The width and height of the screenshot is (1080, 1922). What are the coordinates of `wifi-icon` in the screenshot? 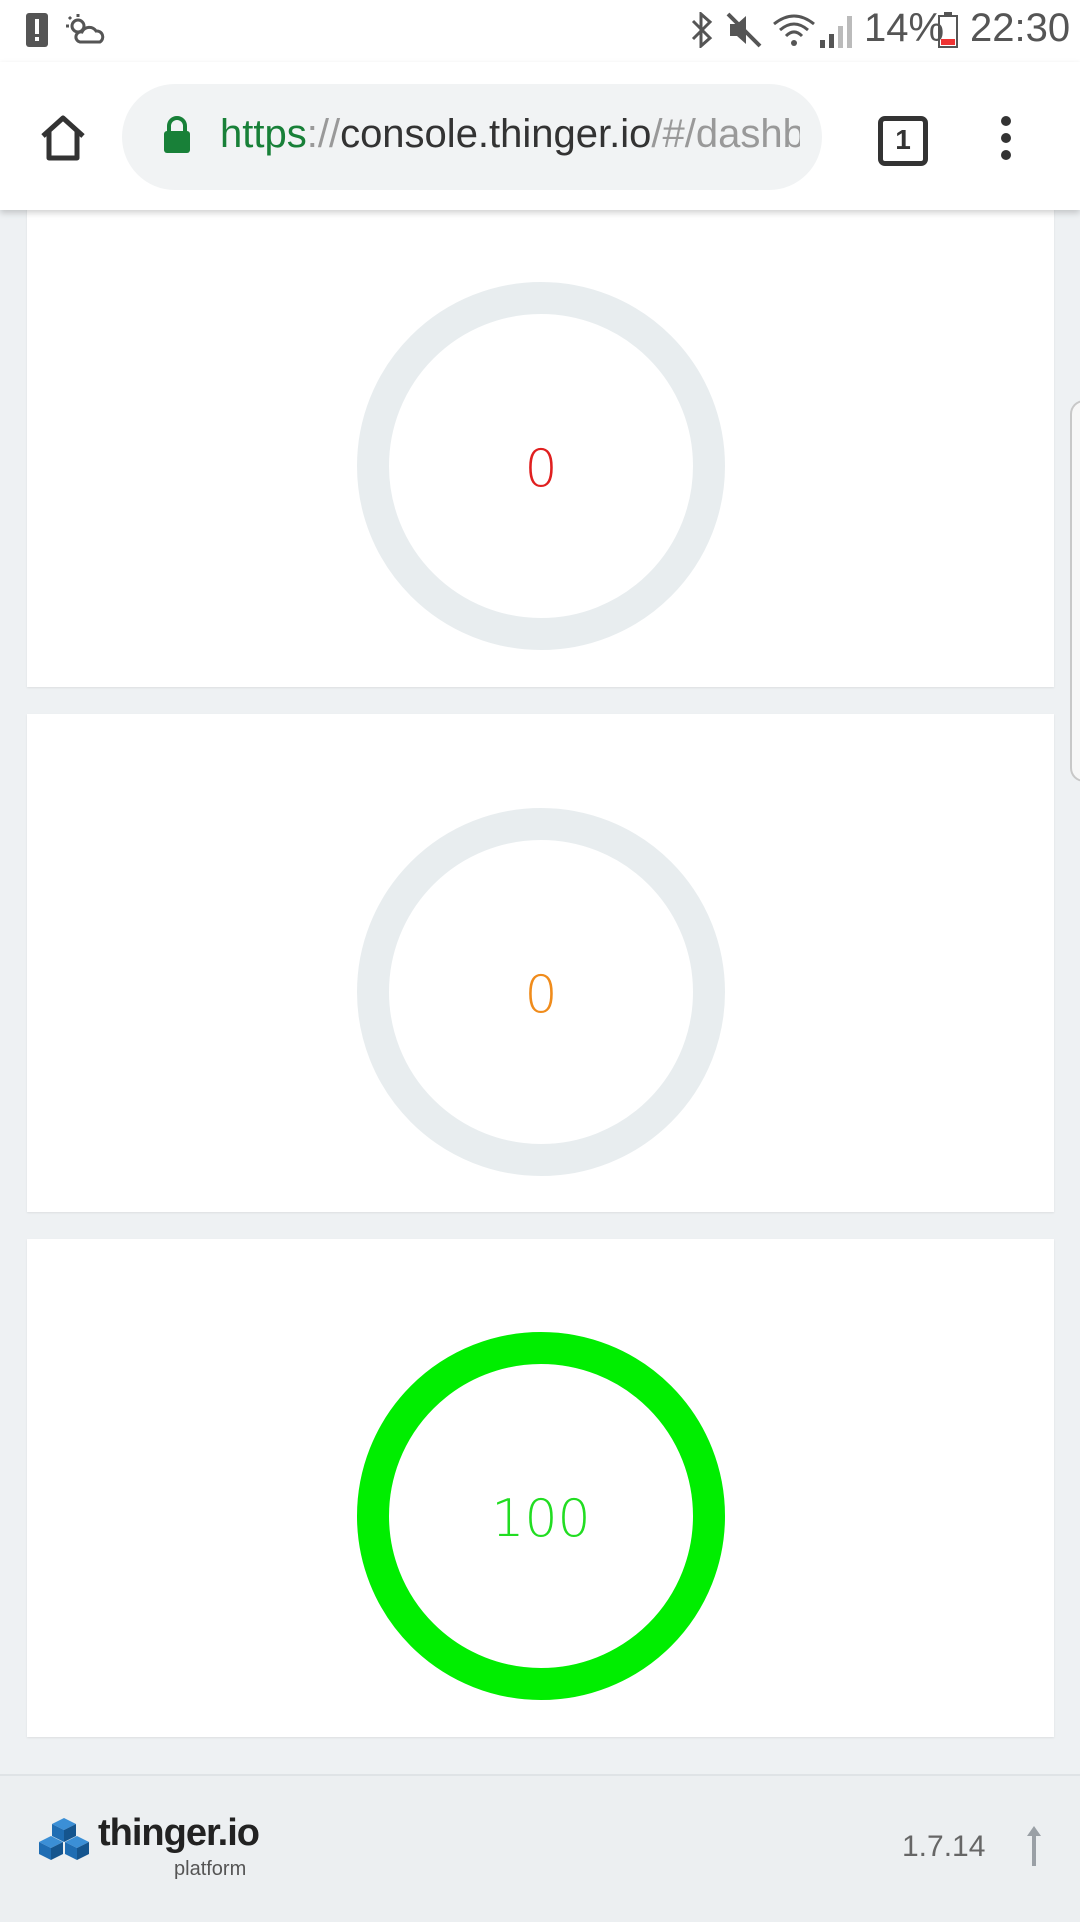 It's located at (794, 30).